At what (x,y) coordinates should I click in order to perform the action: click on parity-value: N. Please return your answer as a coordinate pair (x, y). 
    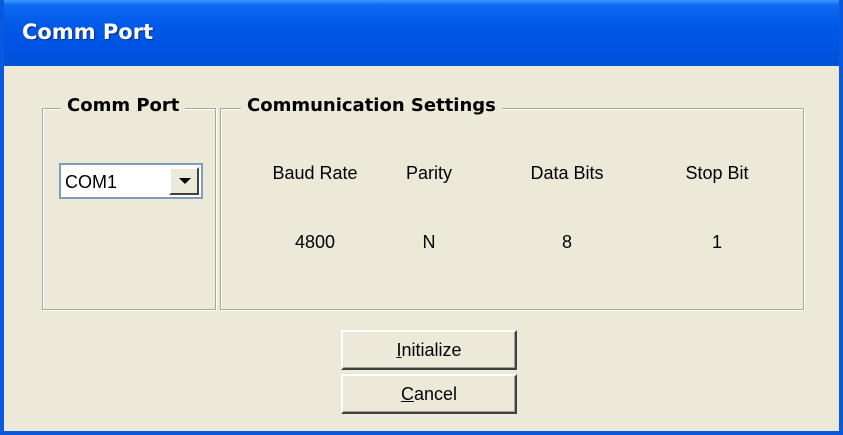
    Looking at the image, I should click on (429, 242).